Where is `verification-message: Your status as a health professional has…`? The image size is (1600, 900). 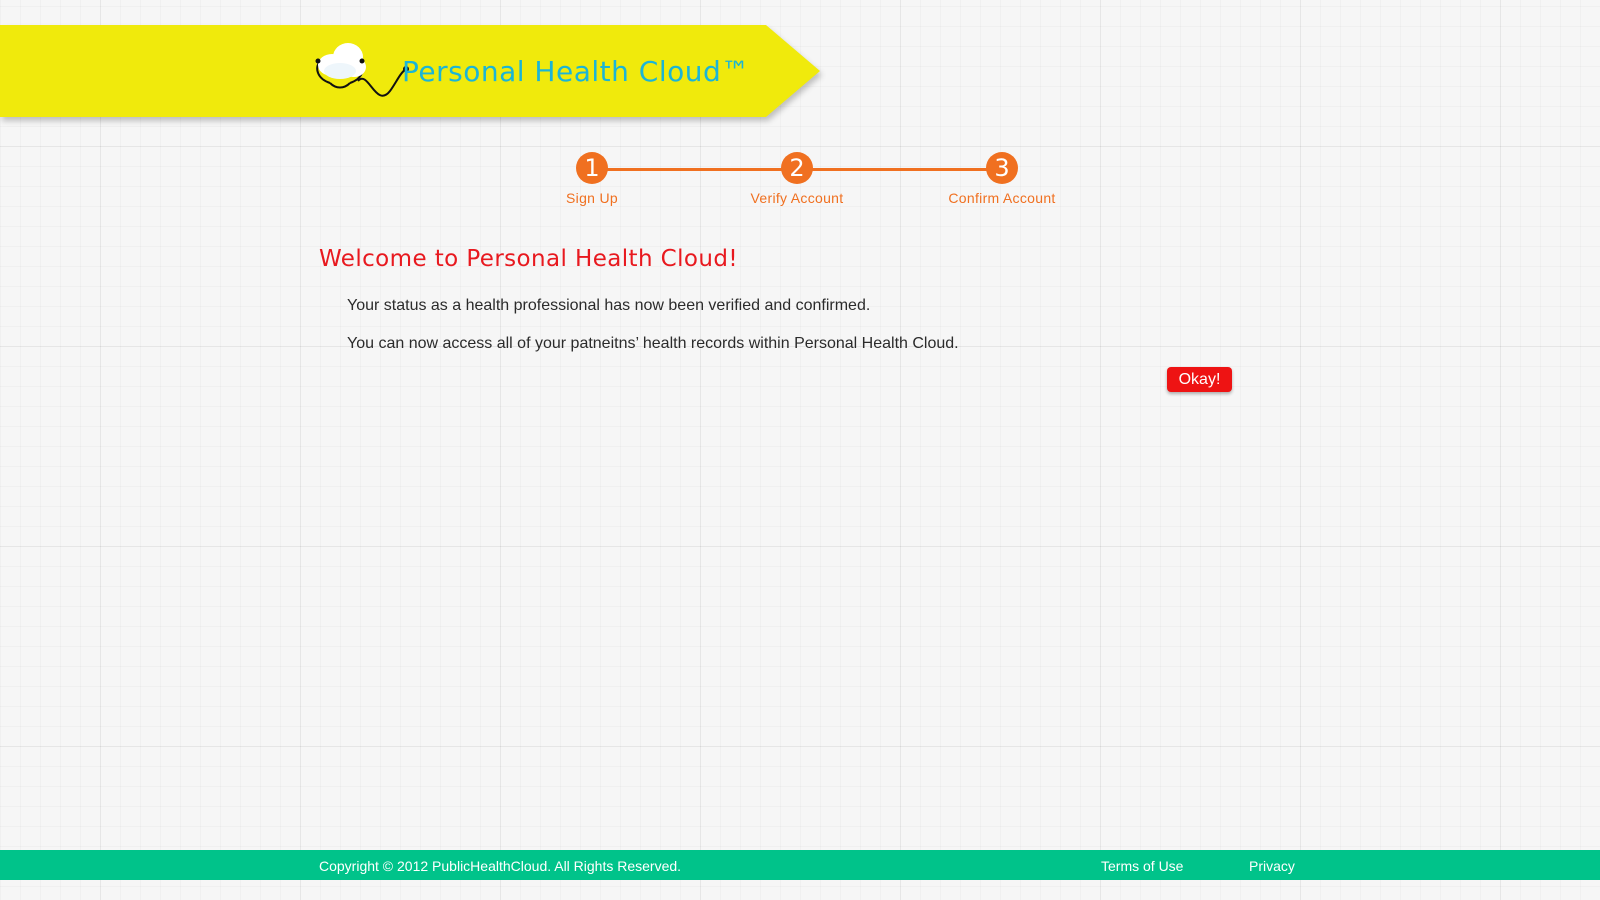 verification-message: Your status as a health professional has… is located at coordinates (609, 305).